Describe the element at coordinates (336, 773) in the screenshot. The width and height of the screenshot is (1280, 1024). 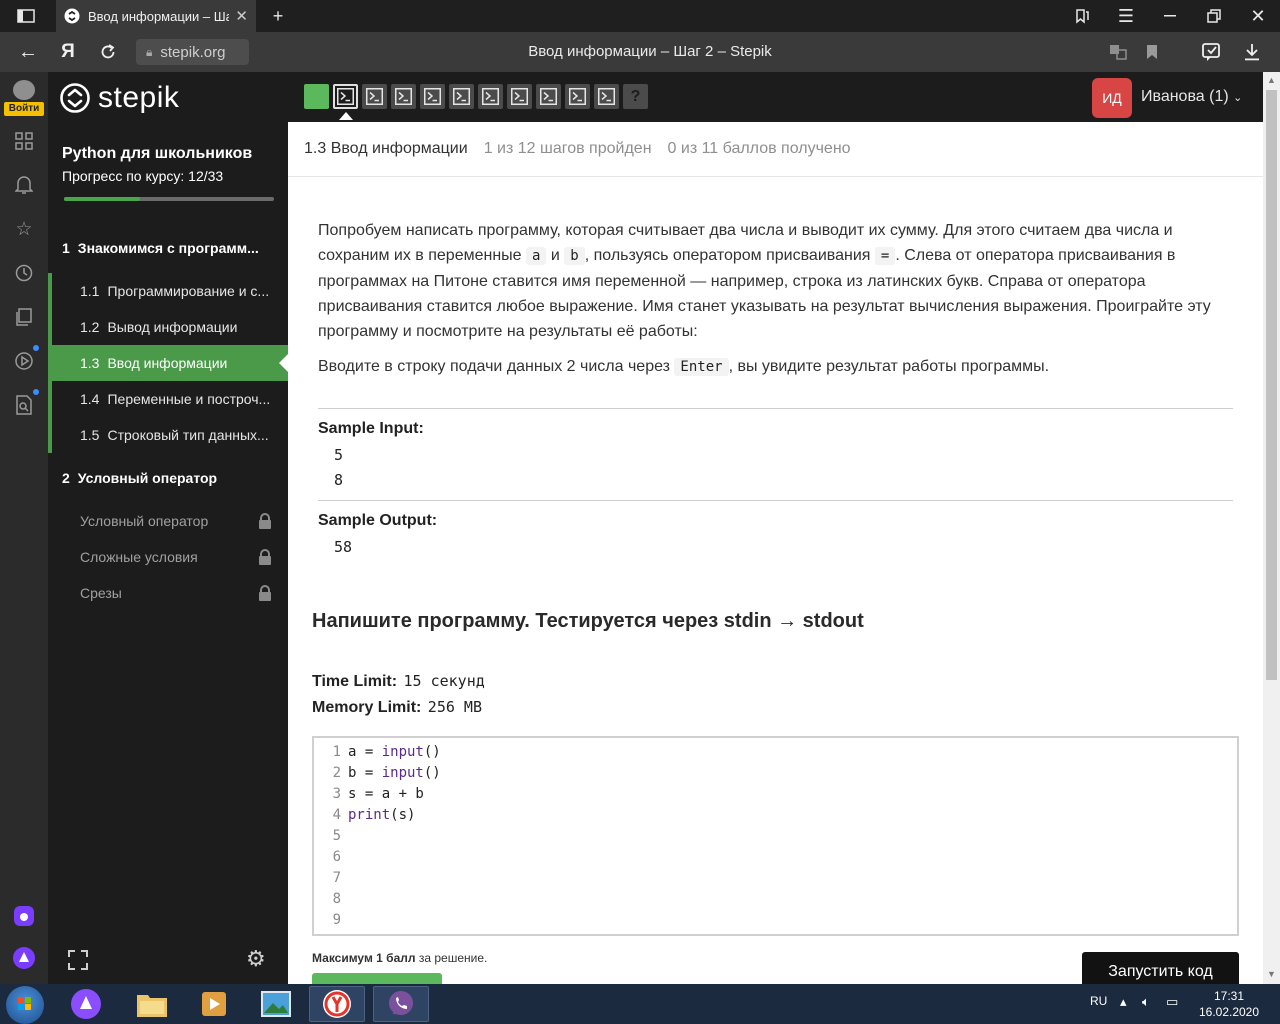
I see `line-number: 2` at that location.